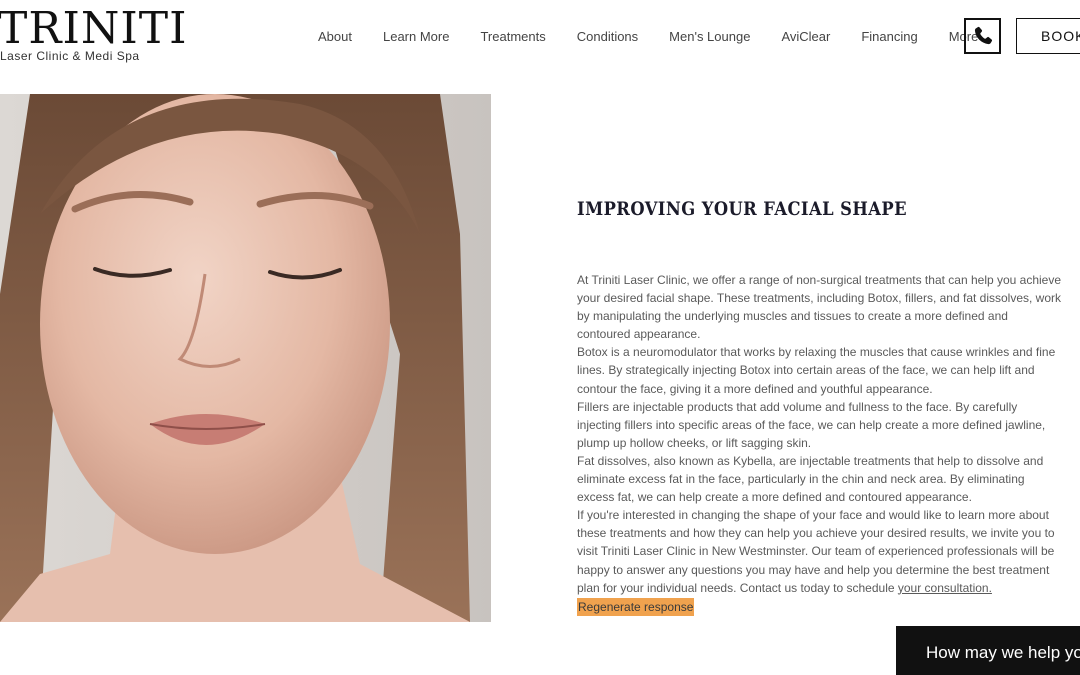  I want to click on logo-wordmark: TRINITI, so click(94, 28).